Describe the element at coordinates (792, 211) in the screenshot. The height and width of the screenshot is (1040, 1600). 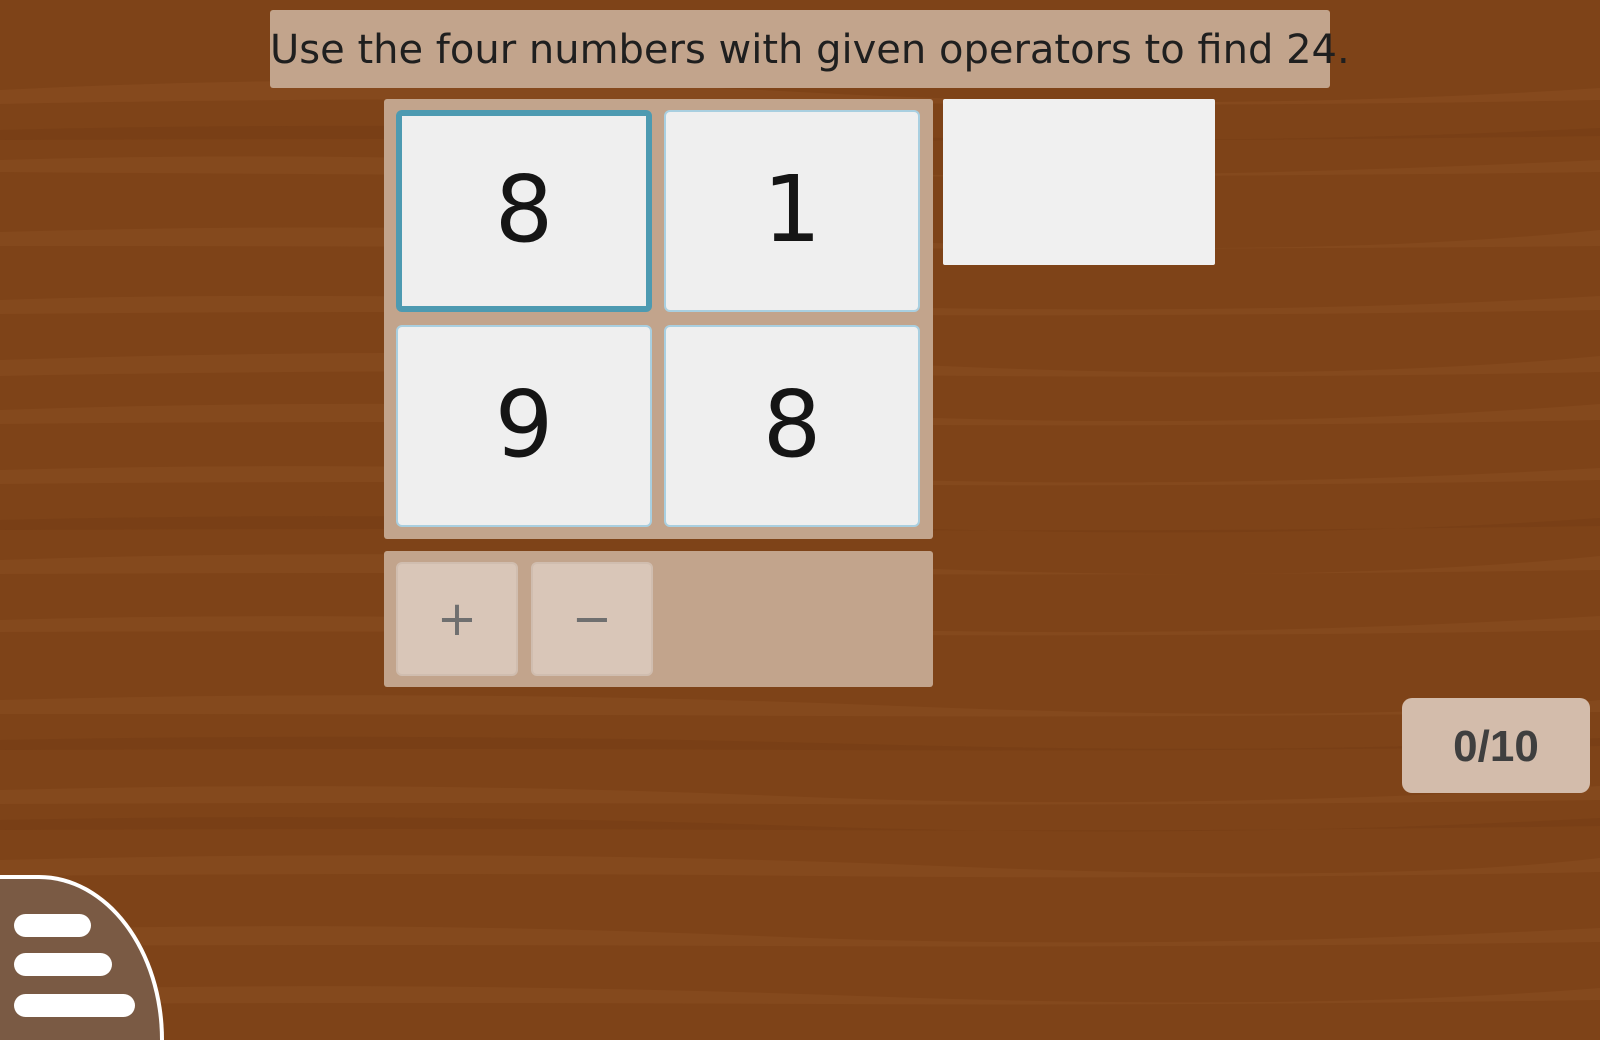
I see `number-card-2: 1` at that location.